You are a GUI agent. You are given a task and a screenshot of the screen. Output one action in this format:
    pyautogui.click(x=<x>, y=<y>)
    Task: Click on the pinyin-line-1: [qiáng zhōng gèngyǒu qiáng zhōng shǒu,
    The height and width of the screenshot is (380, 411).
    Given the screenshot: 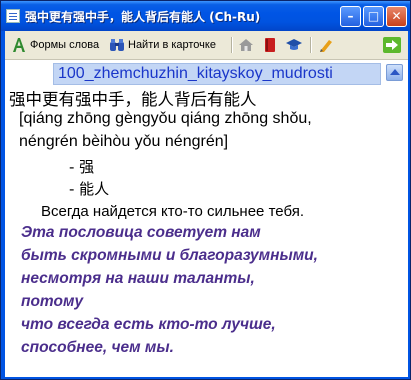 What is the action you would take?
    pyautogui.click(x=165, y=118)
    